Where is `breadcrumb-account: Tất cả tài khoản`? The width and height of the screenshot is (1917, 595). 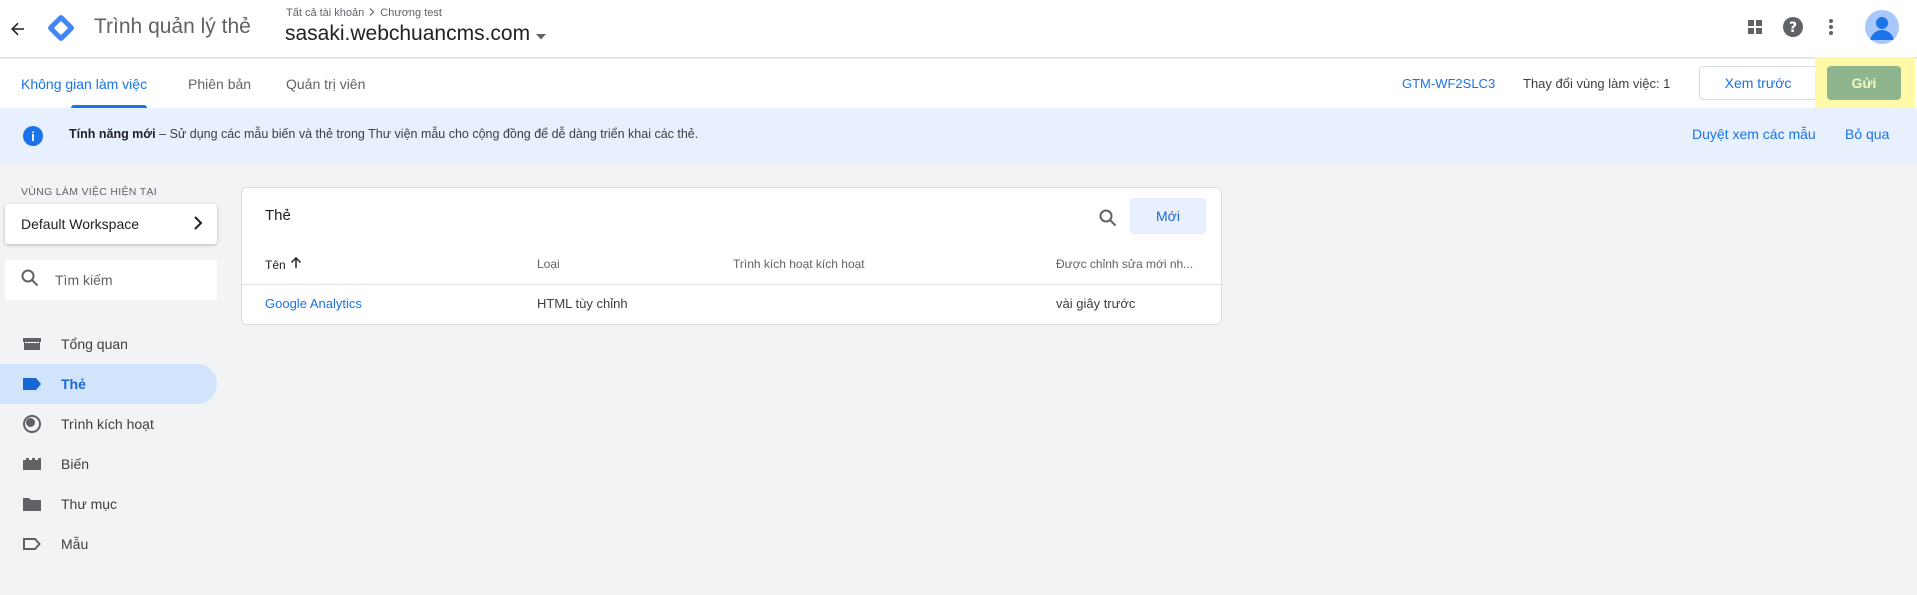
breadcrumb-account: Tất cả tài khoản is located at coordinates (325, 13).